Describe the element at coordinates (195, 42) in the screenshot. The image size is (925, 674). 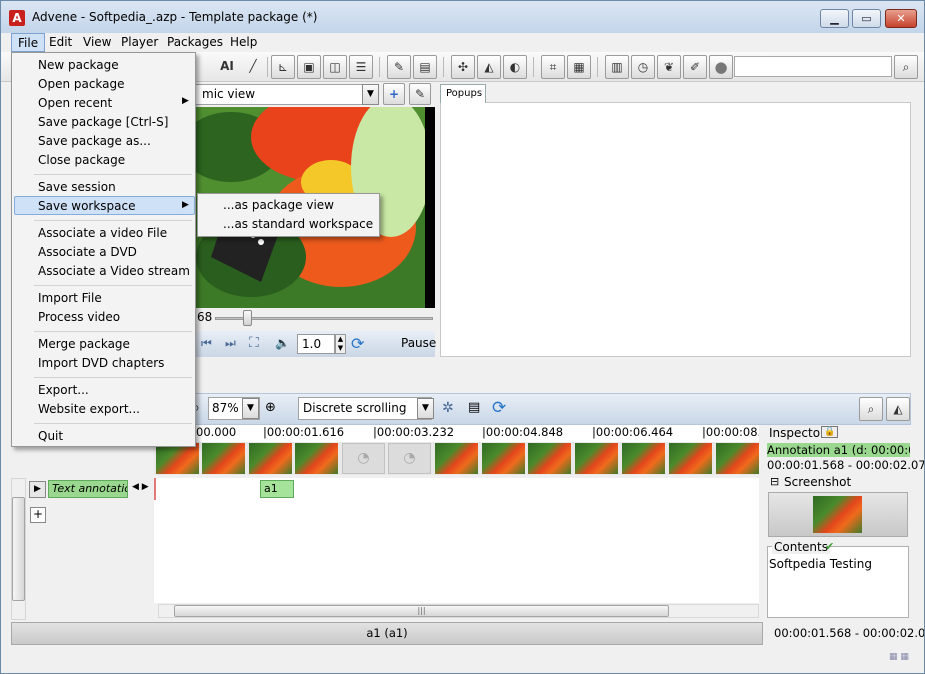
I see `menu-packages: Packages` at that location.